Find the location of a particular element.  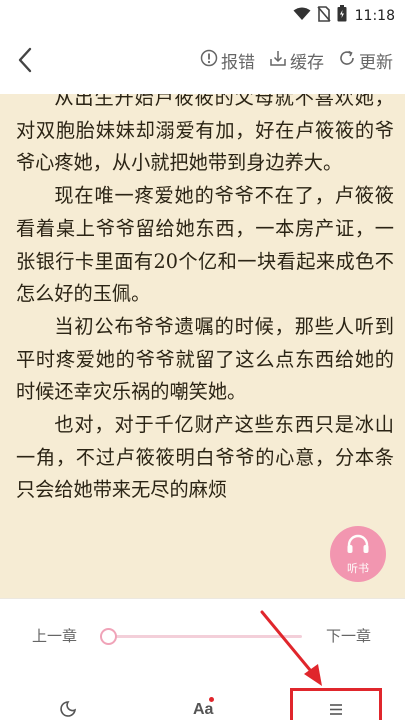

back-button is located at coordinates (25, 62).